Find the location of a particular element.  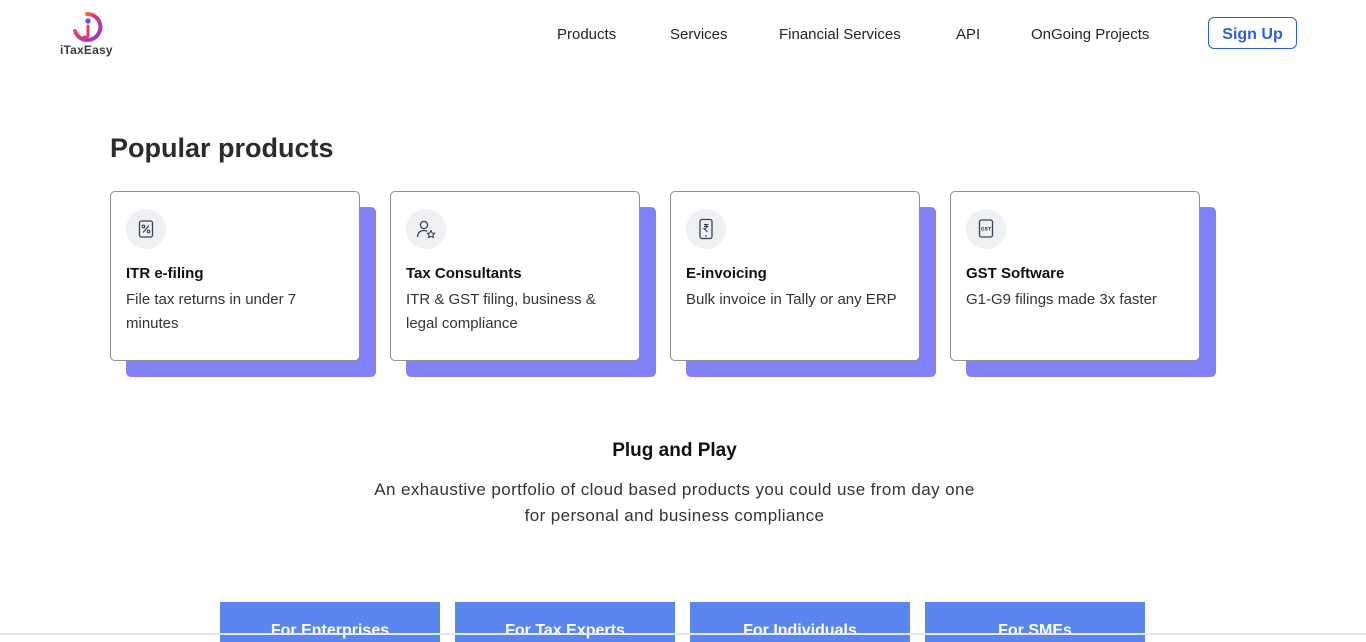

user-star-icon is located at coordinates (426, 229).